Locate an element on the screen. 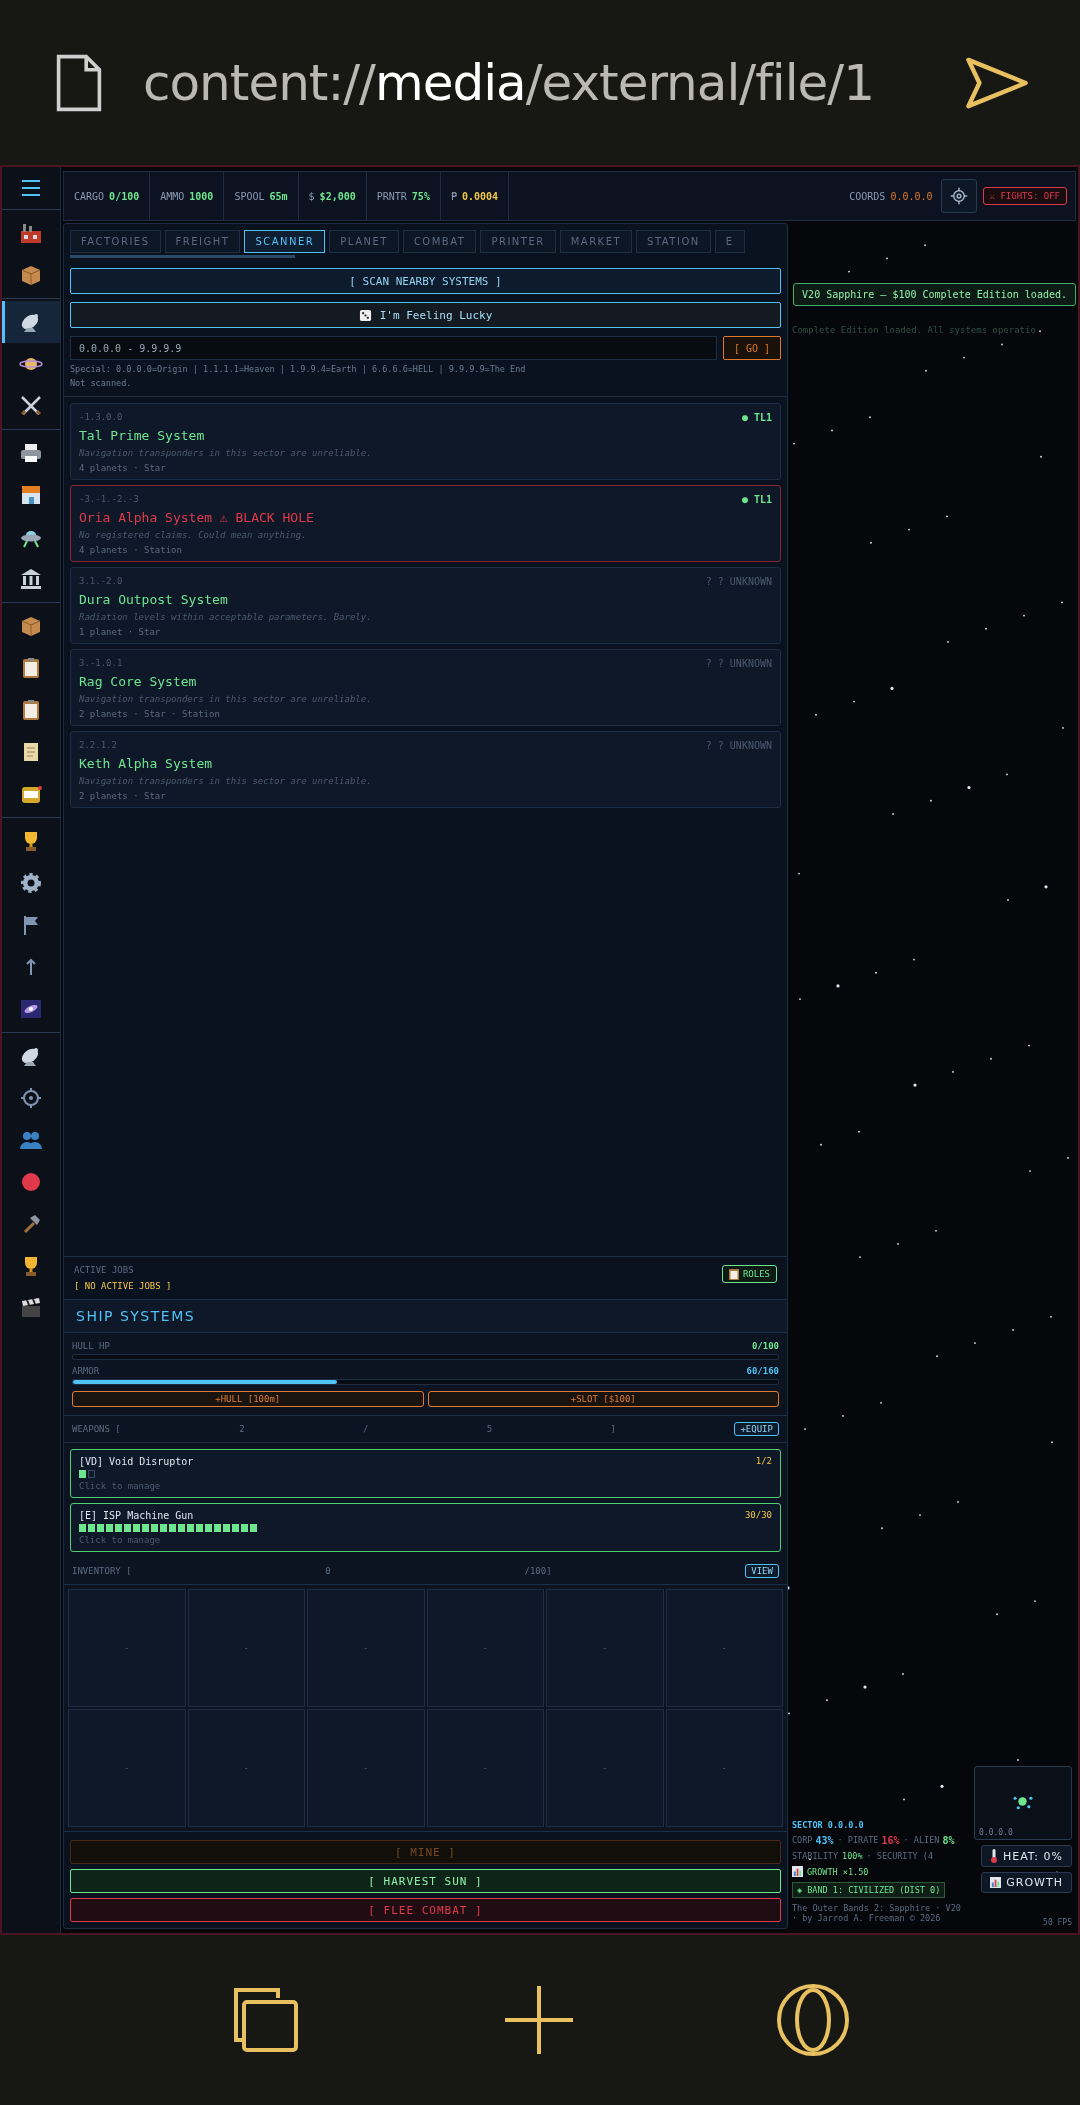 This screenshot has width=1080, height=2105. system-card: 3.1.-2.0 ? ? UNKNOWN Dura Outpost System Radiation levels within acceptable parameters. Barely. 1 planet · Star is located at coordinates (425, 605).